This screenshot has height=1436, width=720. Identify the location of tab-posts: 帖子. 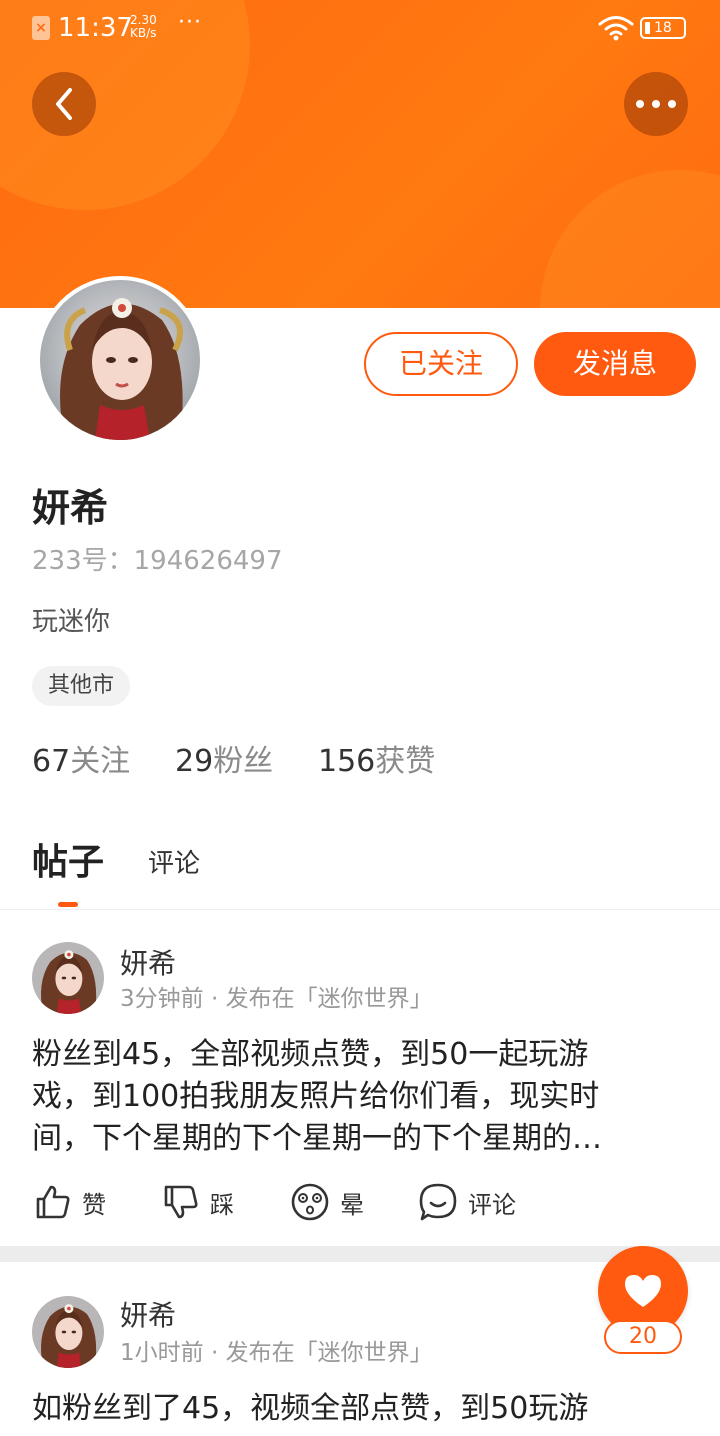
(68, 863).